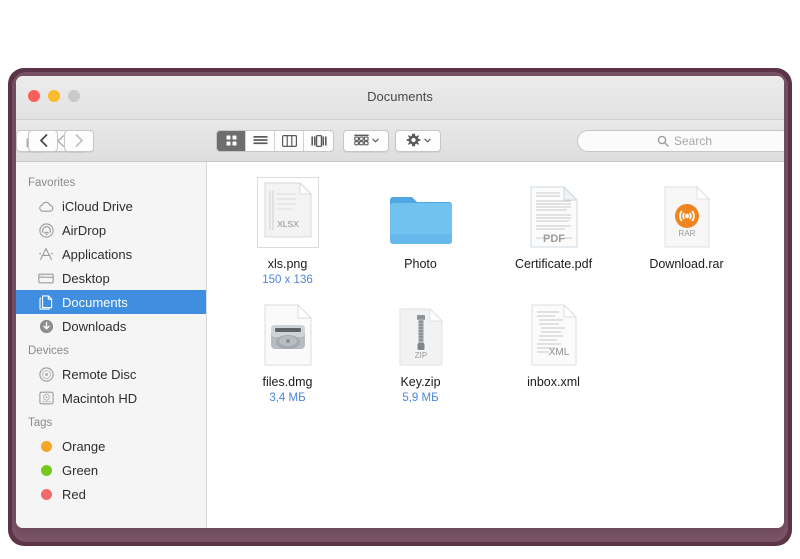  What do you see at coordinates (288, 332) in the screenshot?
I see `dmg-disk-image-icon` at bounding box center [288, 332].